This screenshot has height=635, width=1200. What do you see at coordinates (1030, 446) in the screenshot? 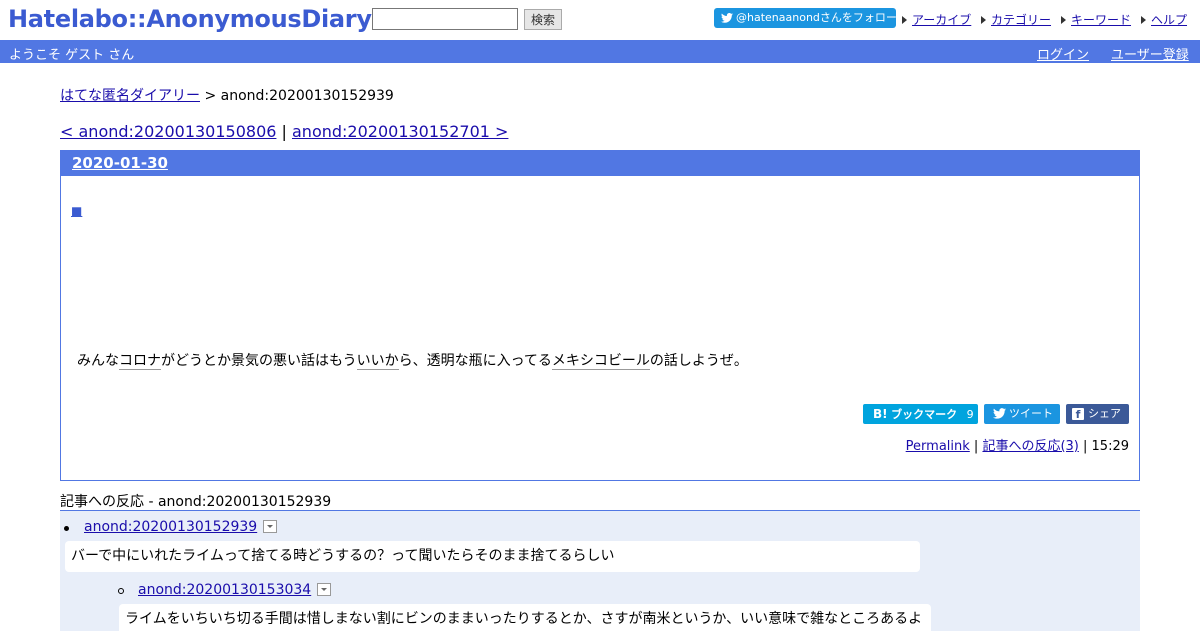
I see `reactions-link: 記事への反応(3)` at bounding box center [1030, 446].